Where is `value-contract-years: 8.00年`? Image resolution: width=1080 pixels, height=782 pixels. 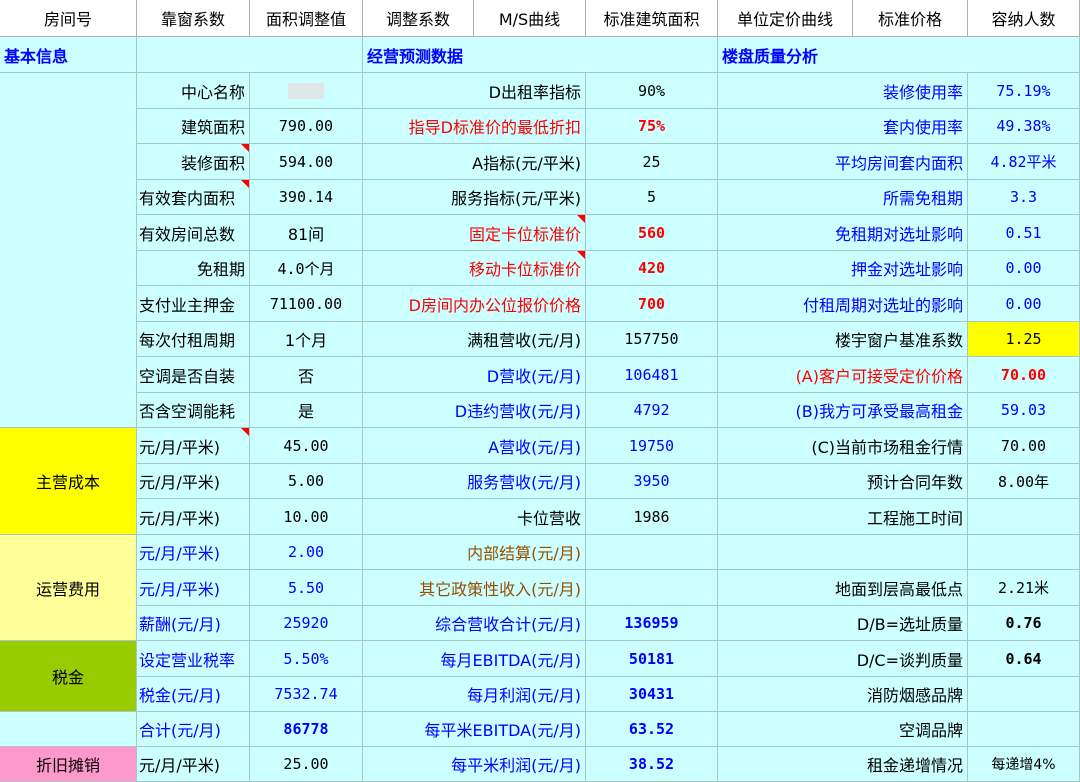
value-contract-years: 8.00年 is located at coordinates (1024, 481).